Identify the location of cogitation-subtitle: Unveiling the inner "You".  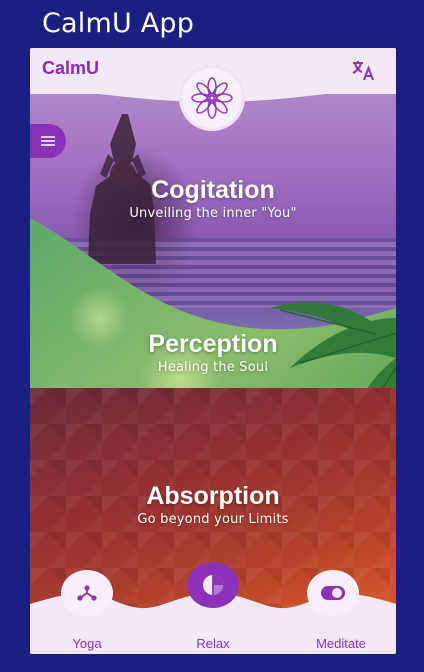
(213, 213).